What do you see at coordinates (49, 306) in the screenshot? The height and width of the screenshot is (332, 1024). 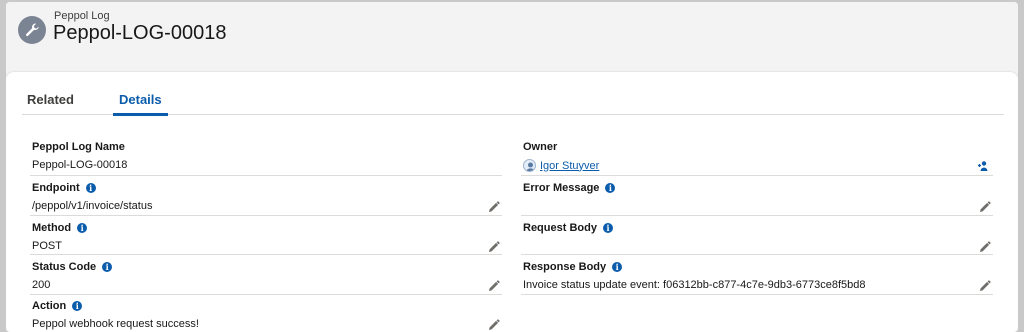 I see `field-label: Action` at bounding box center [49, 306].